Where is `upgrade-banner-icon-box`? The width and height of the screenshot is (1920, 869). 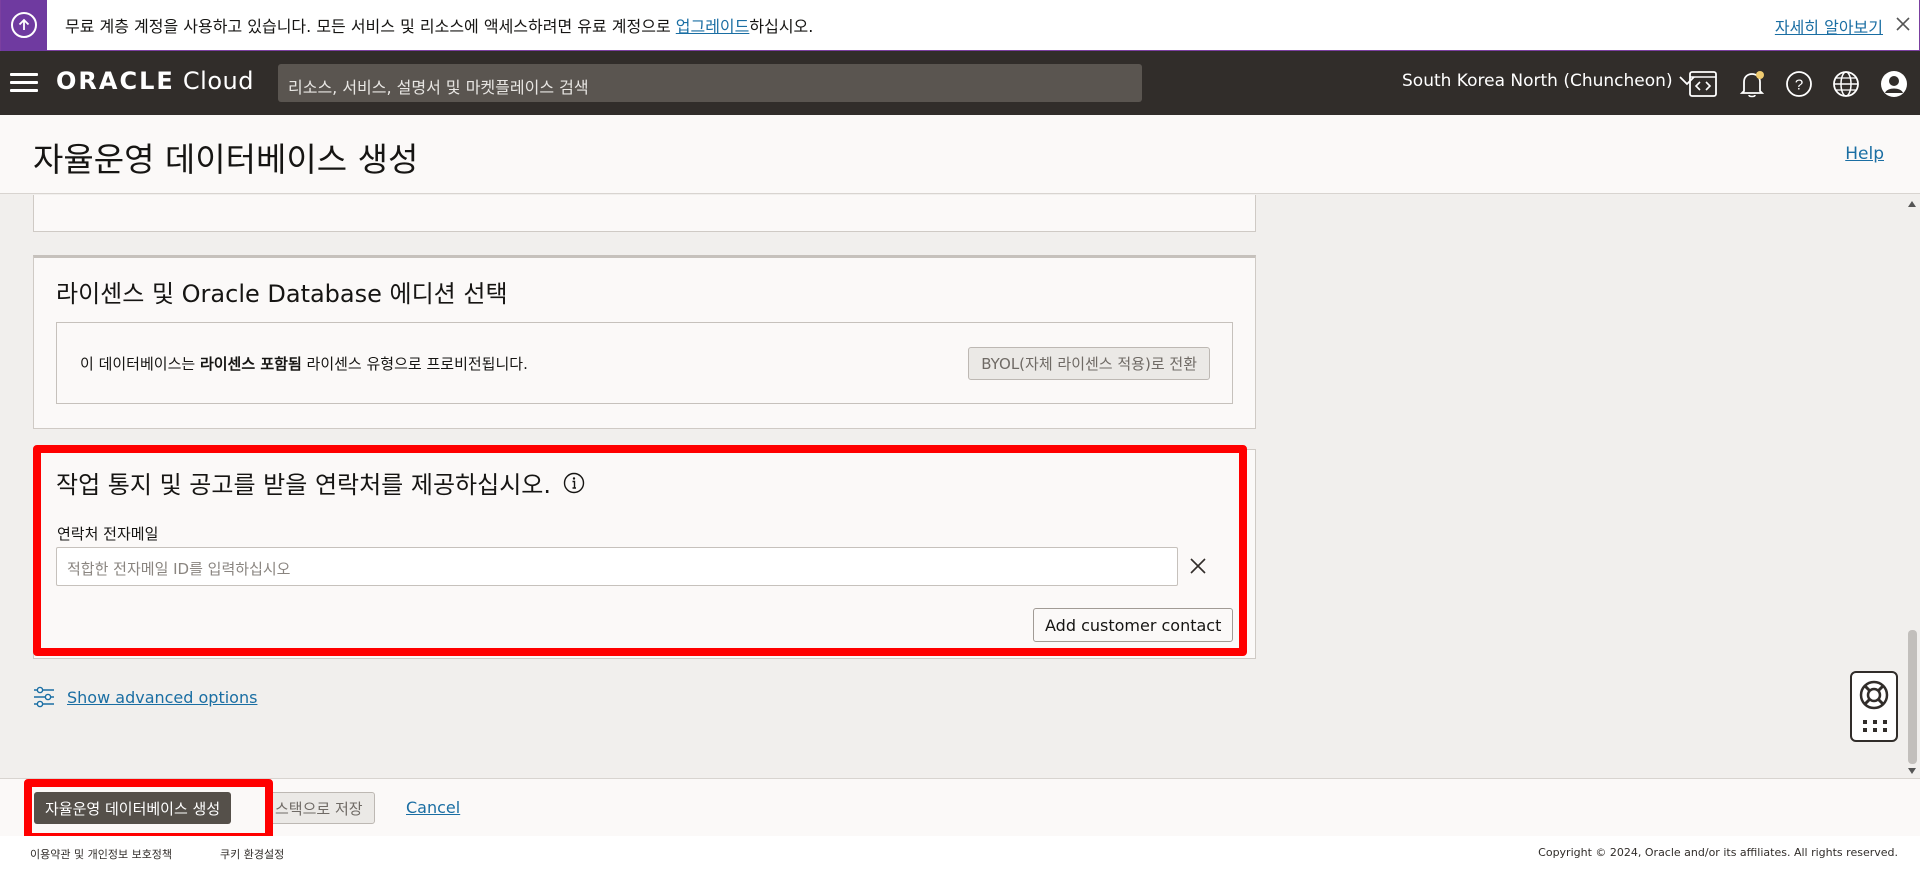 upgrade-banner-icon-box is located at coordinates (24, 25).